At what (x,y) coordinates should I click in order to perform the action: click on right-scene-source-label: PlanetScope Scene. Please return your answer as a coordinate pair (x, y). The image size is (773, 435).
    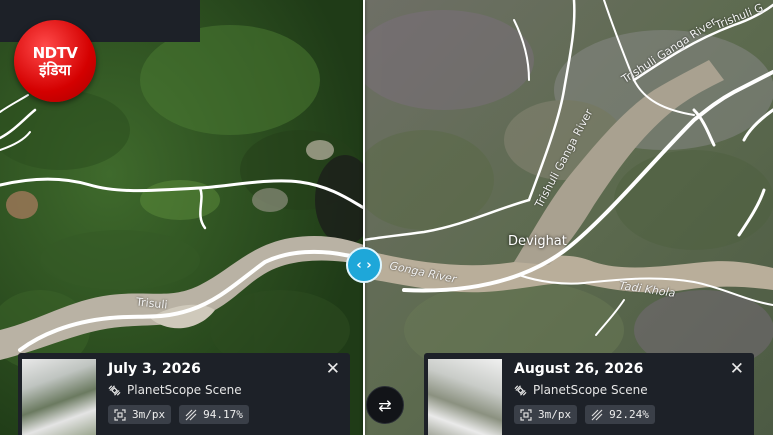
    Looking at the image, I should click on (590, 390).